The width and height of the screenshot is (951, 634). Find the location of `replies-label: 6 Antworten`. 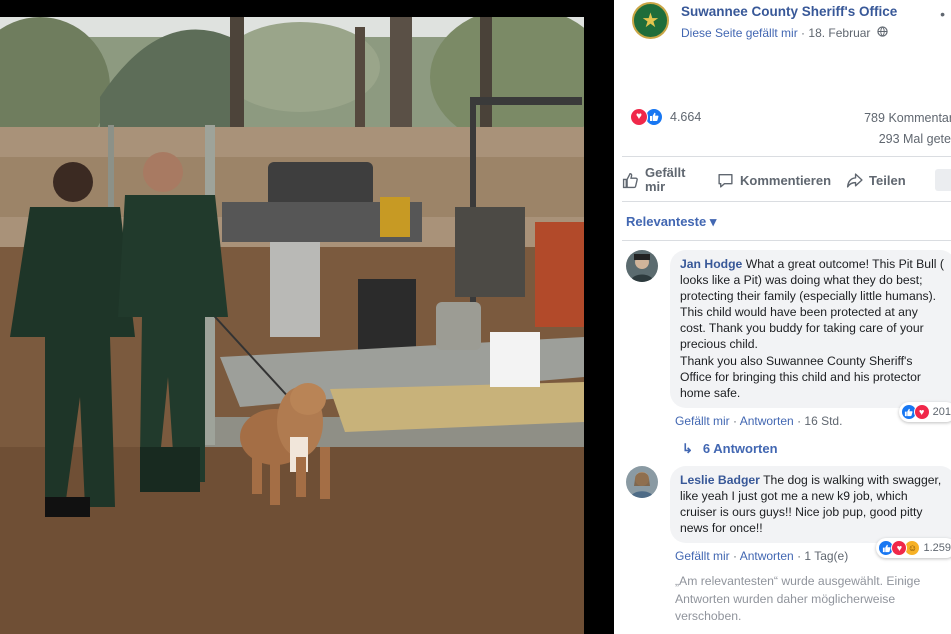

replies-label: 6 Antworten is located at coordinates (740, 448).